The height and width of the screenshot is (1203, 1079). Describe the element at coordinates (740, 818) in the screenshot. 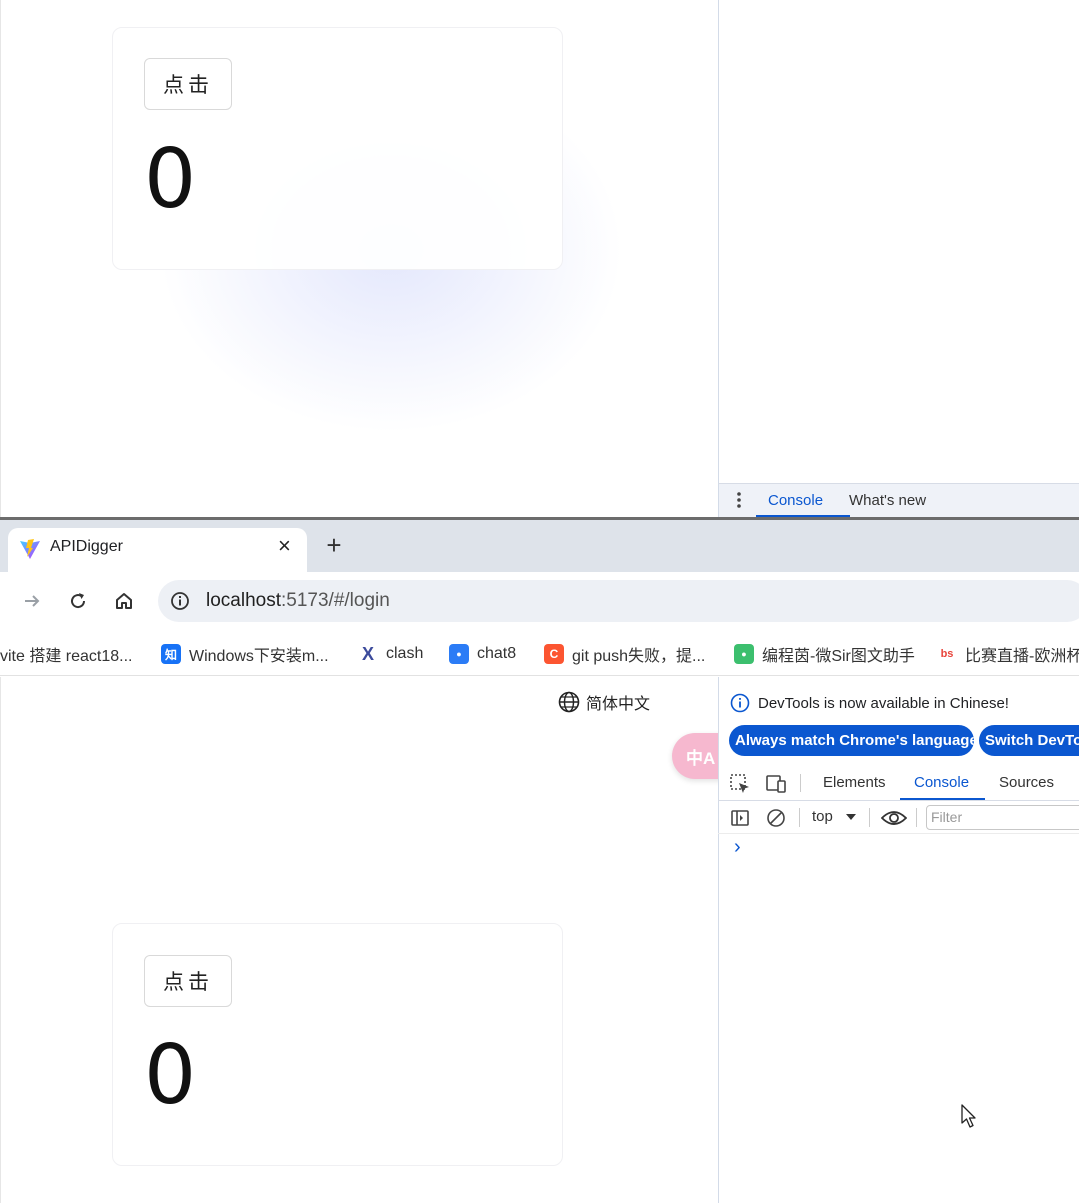

I see `sidebar-toggle-icon` at that location.